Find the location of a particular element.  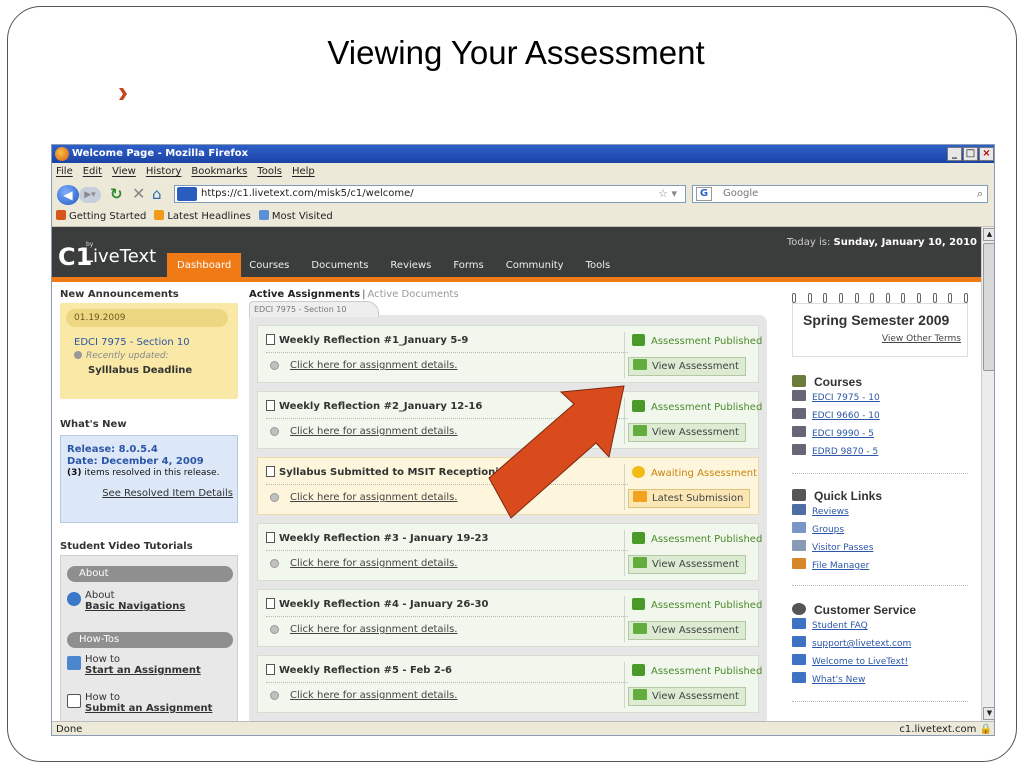

pointer-arrow-shape is located at coordinates (556, 452).